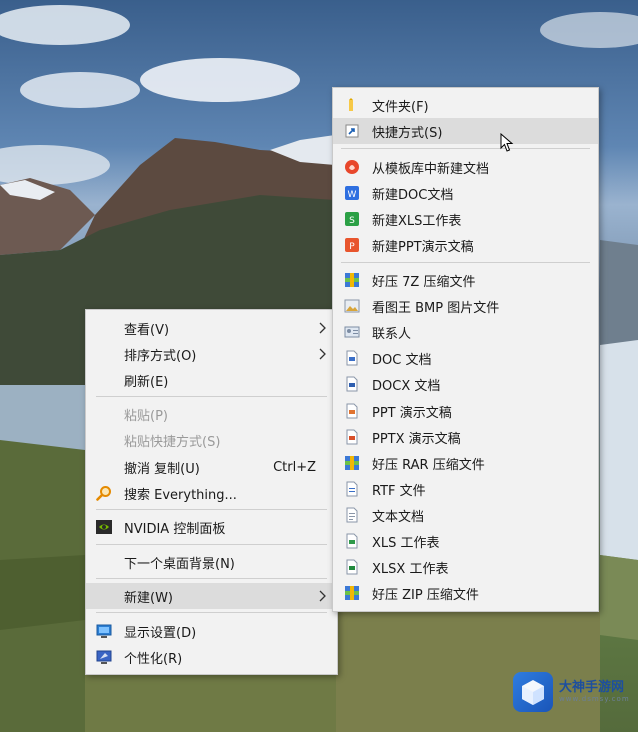 This screenshot has height=732, width=638. What do you see at coordinates (153, 659) in the screenshot?
I see `menu-item-label: 个性化(R)` at bounding box center [153, 659].